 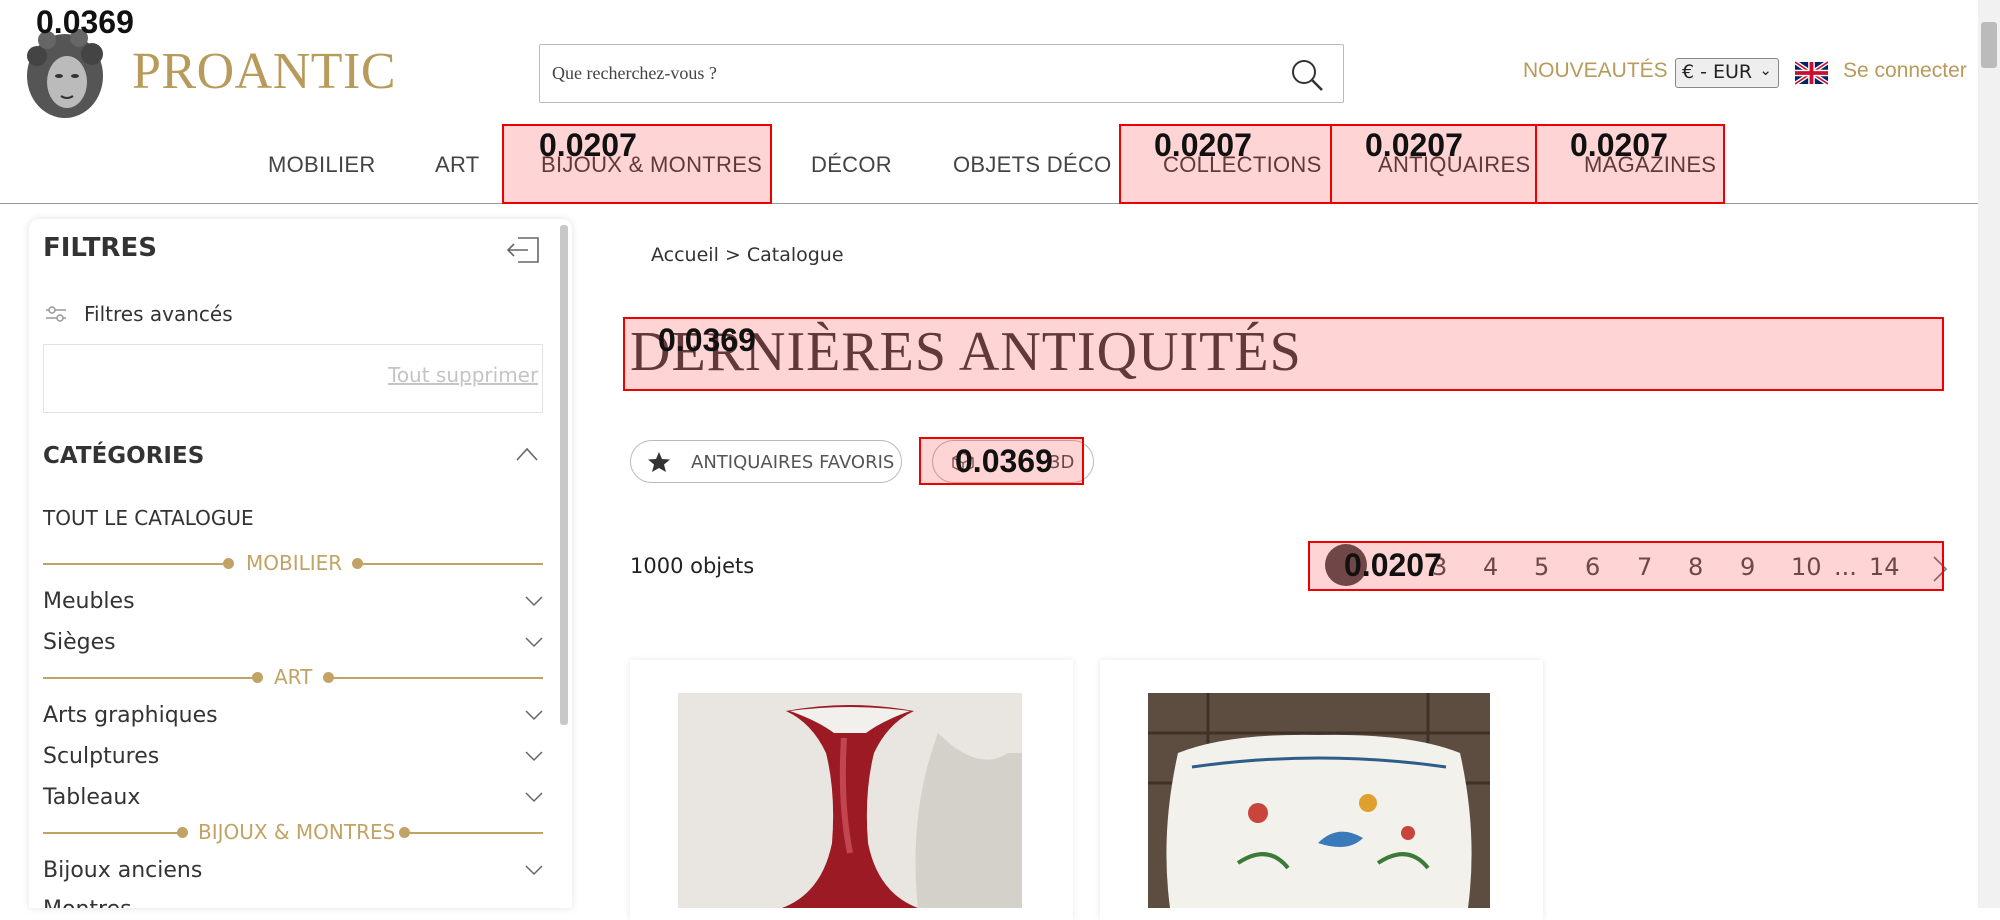 I want to click on overlay-box-heading, so click(x=1283, y=354).